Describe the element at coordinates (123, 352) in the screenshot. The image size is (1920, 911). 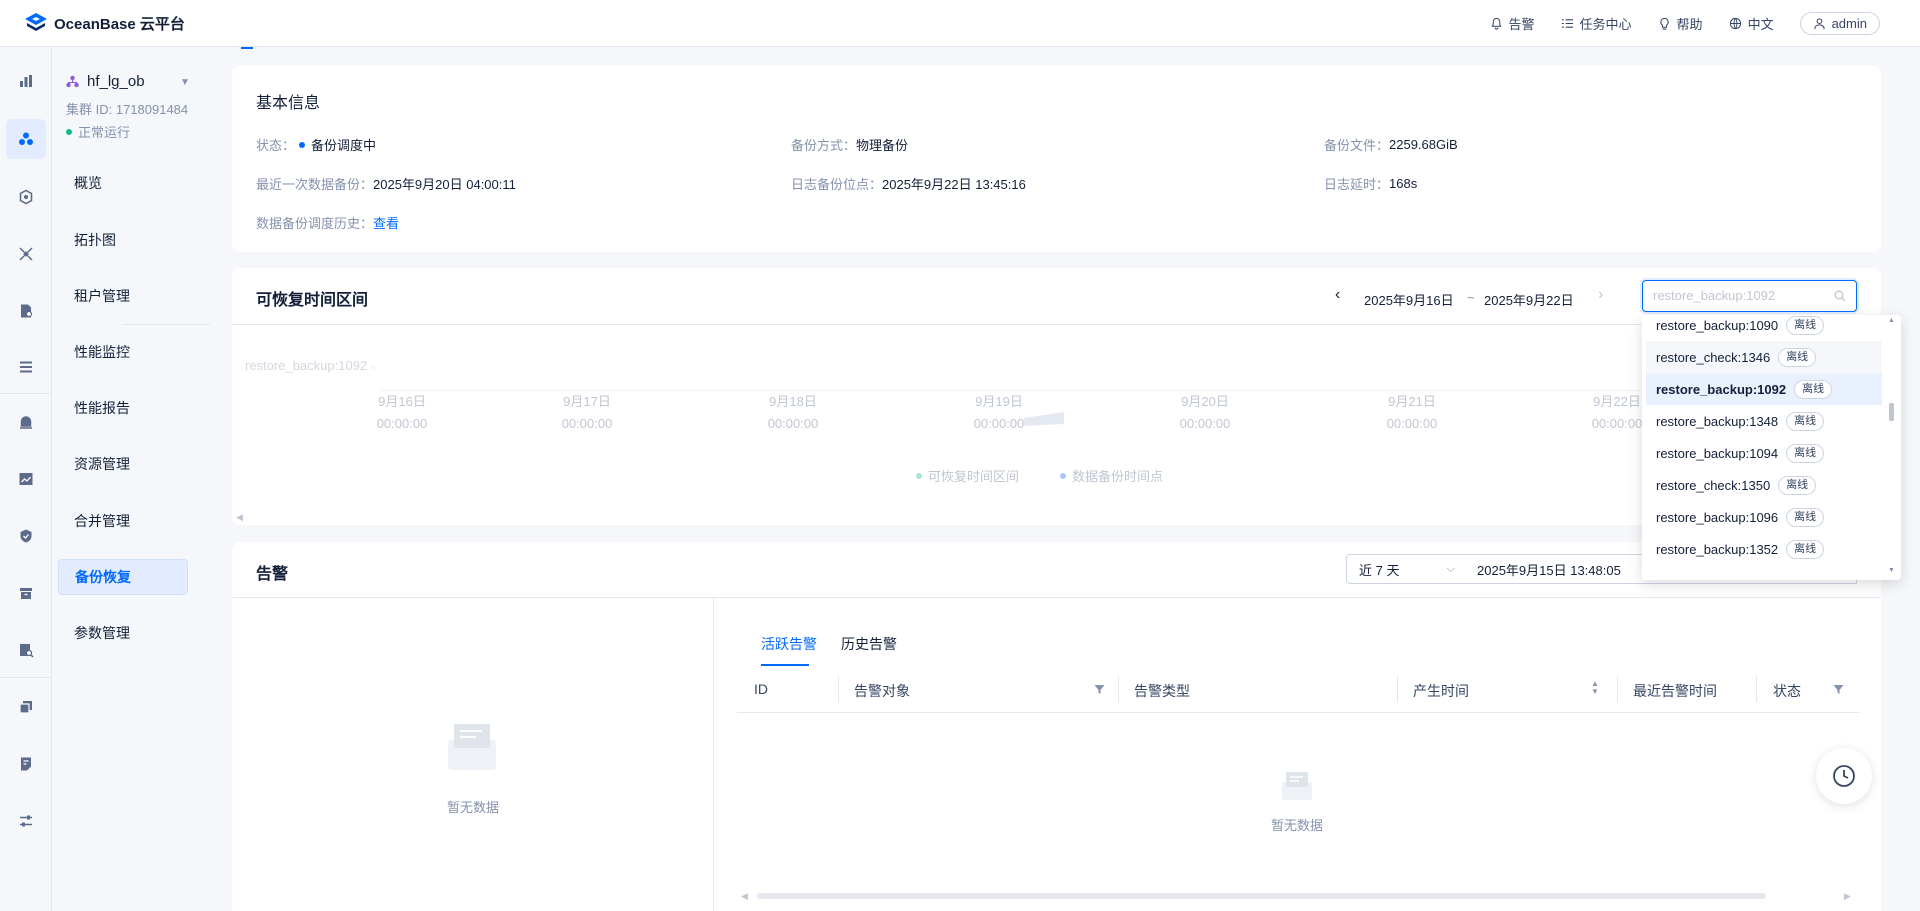
I see `sidebar-item-performance: 性能监控` at that location.